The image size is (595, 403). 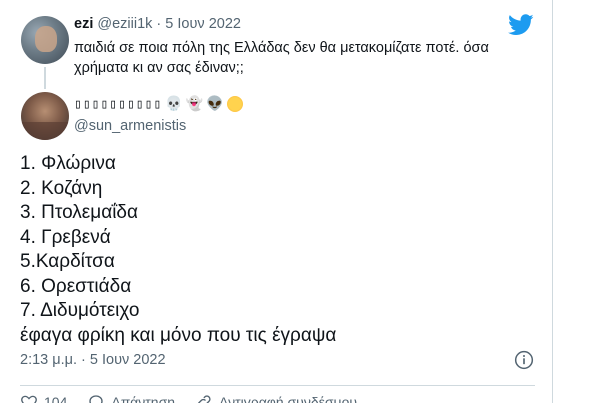 I want to click on main-display-name: ▯▯▯▯▯▯▯▯▯▯ 💀 👻 👽, so click(x=158, y=104).